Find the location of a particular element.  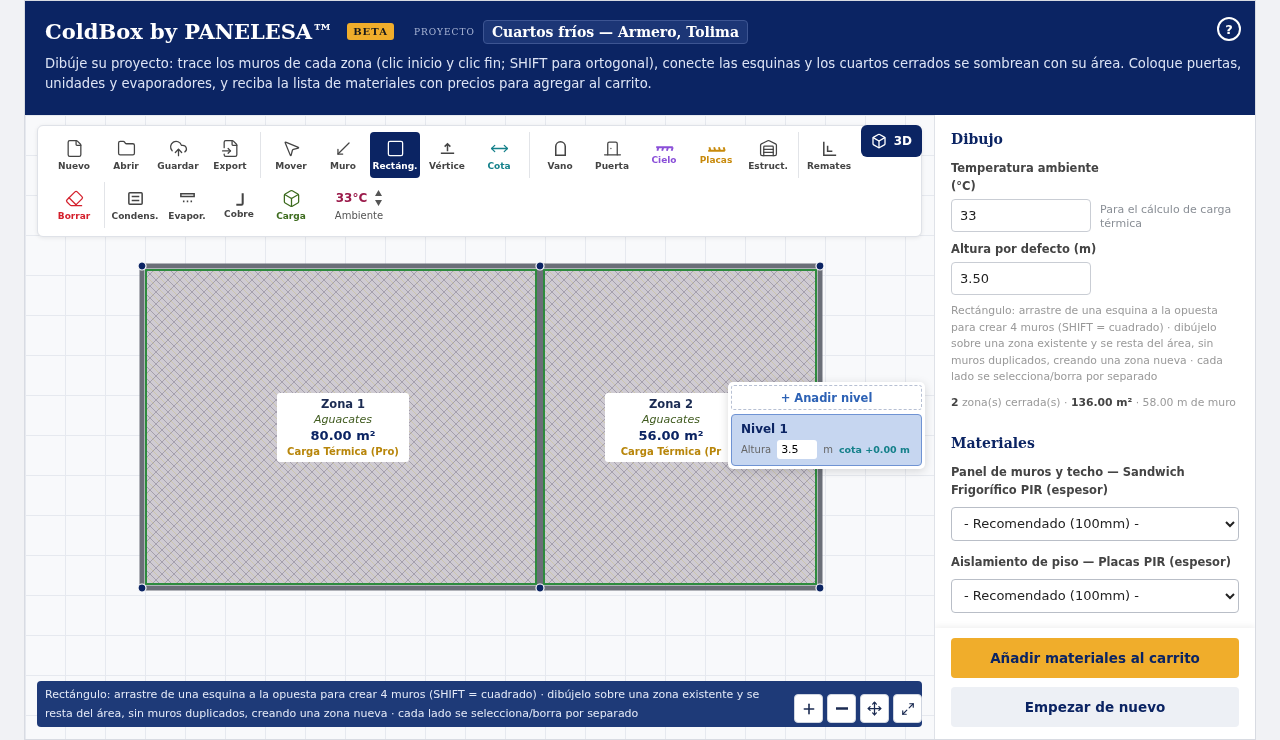

eraser-icon is located at coordinates (74, 198).